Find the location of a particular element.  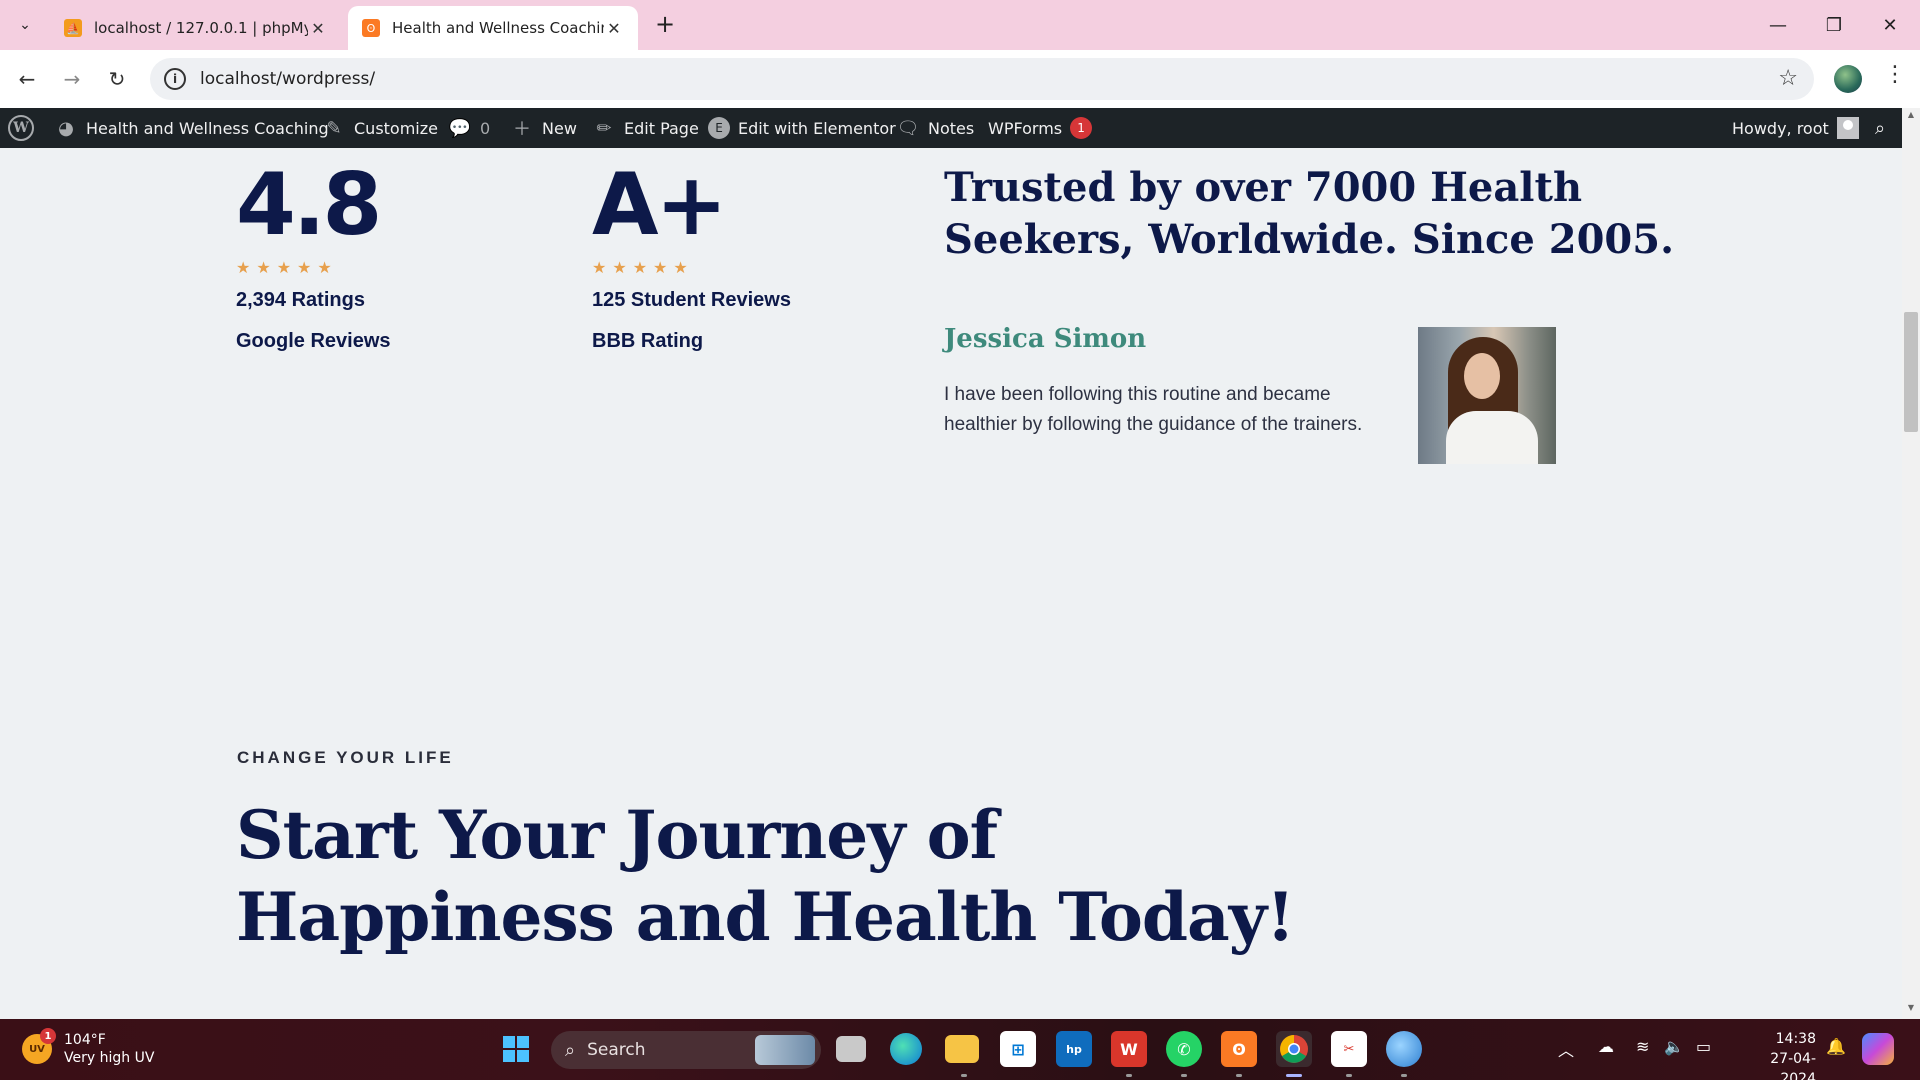

edit-page-label: Edit Page is located at coordinates (661, 128).